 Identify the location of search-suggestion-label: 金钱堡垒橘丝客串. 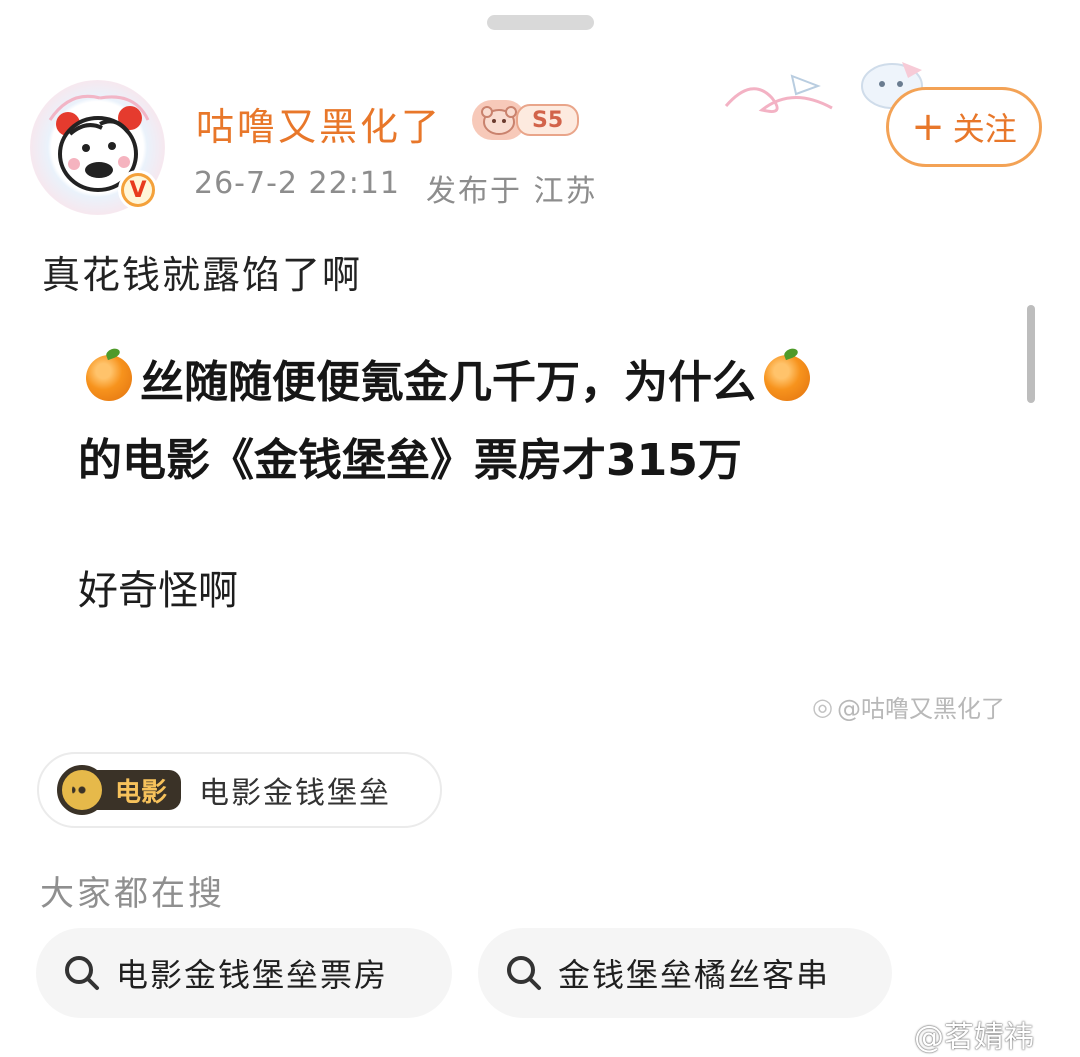
(694, 975).